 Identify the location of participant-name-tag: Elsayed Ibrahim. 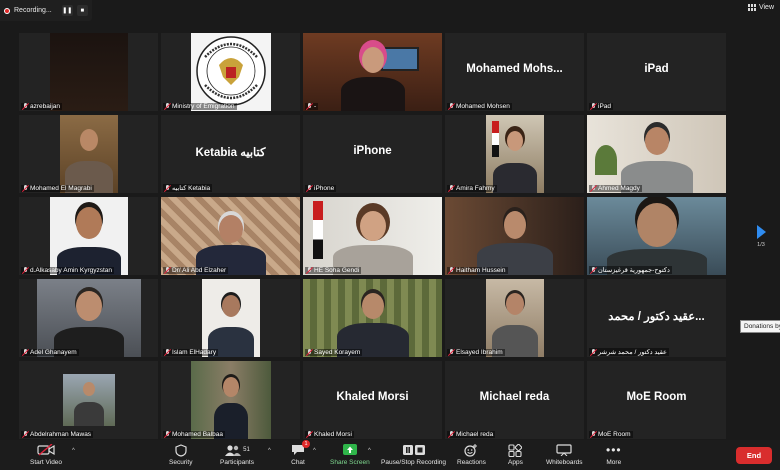
(476, 352).